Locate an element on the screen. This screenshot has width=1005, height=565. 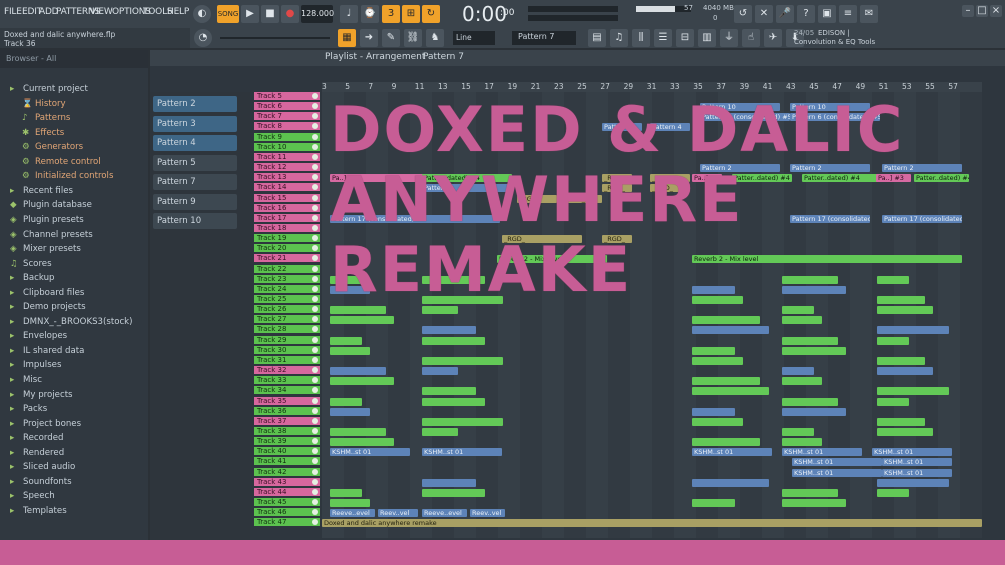
track-header: Track 10 is located at coordinates (287, 147).